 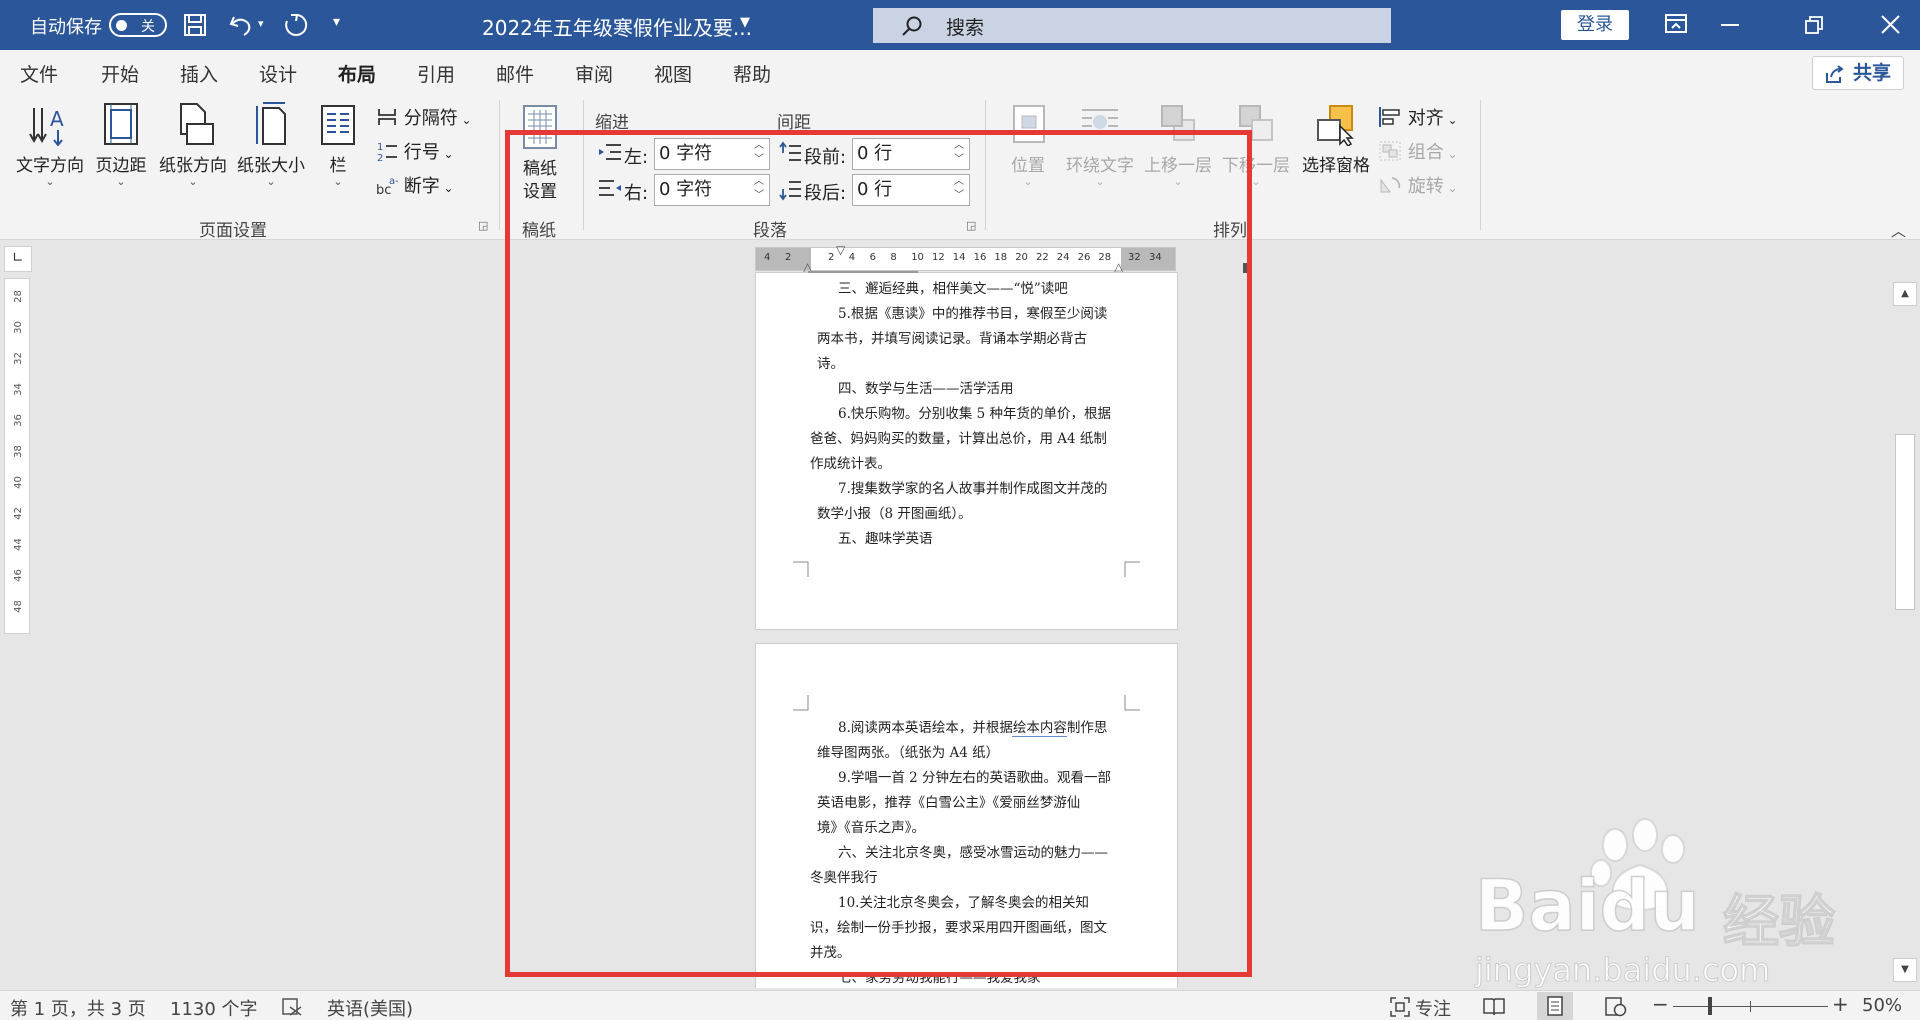 What do you see at coordinates (1389, 117) in the screenshot?
I see `align-icon` at bounding box center [1389, 117].